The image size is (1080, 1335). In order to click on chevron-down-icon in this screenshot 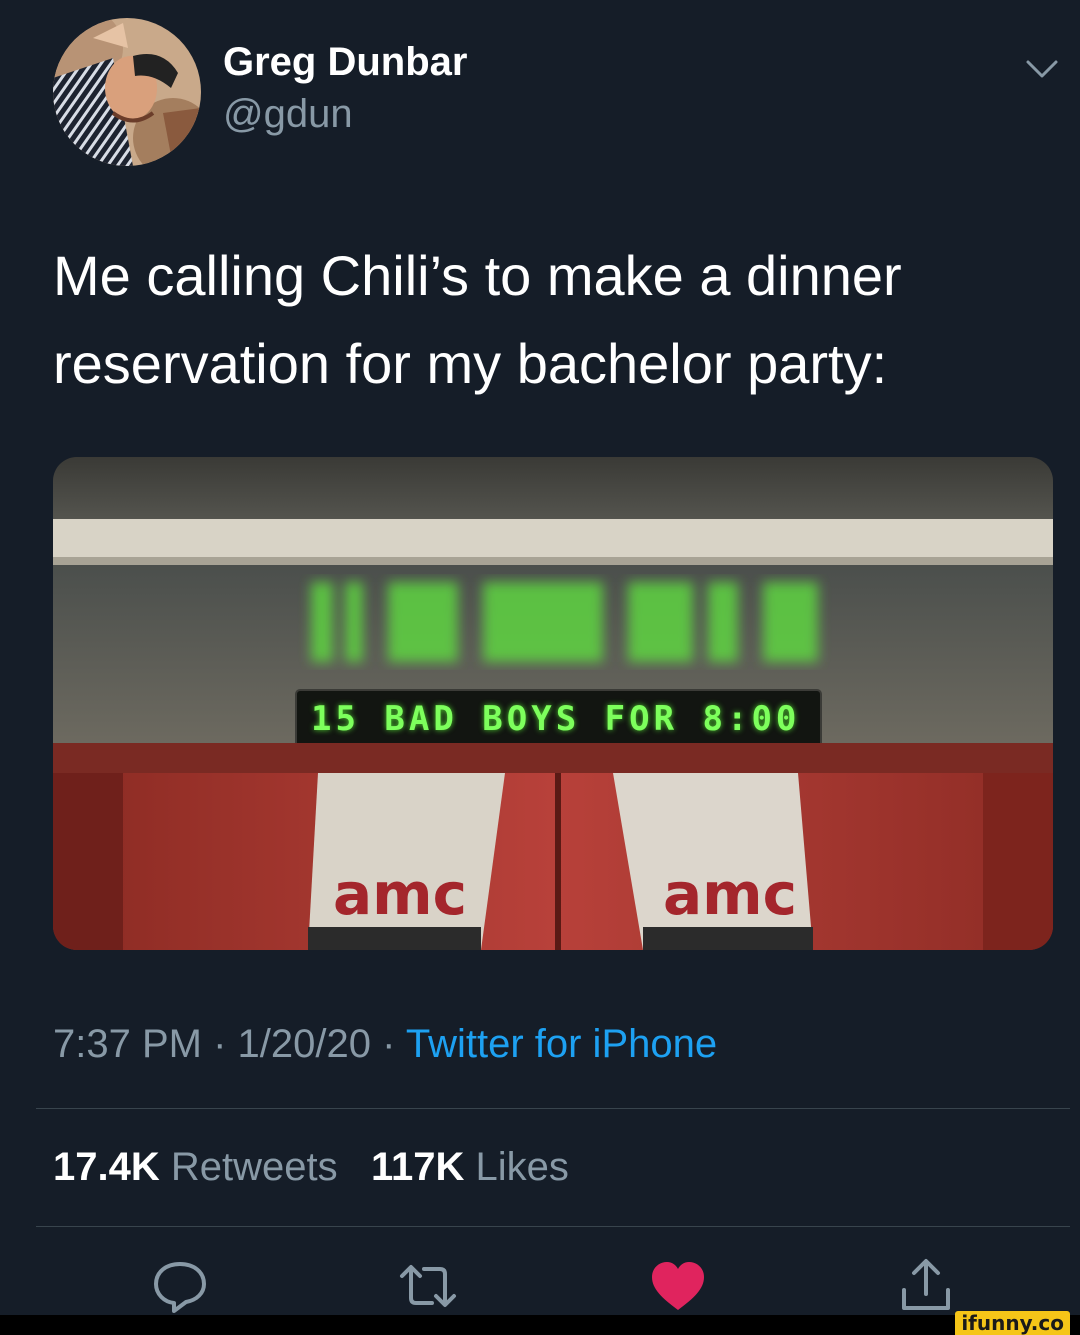, I will do `click(1042, 69)`.